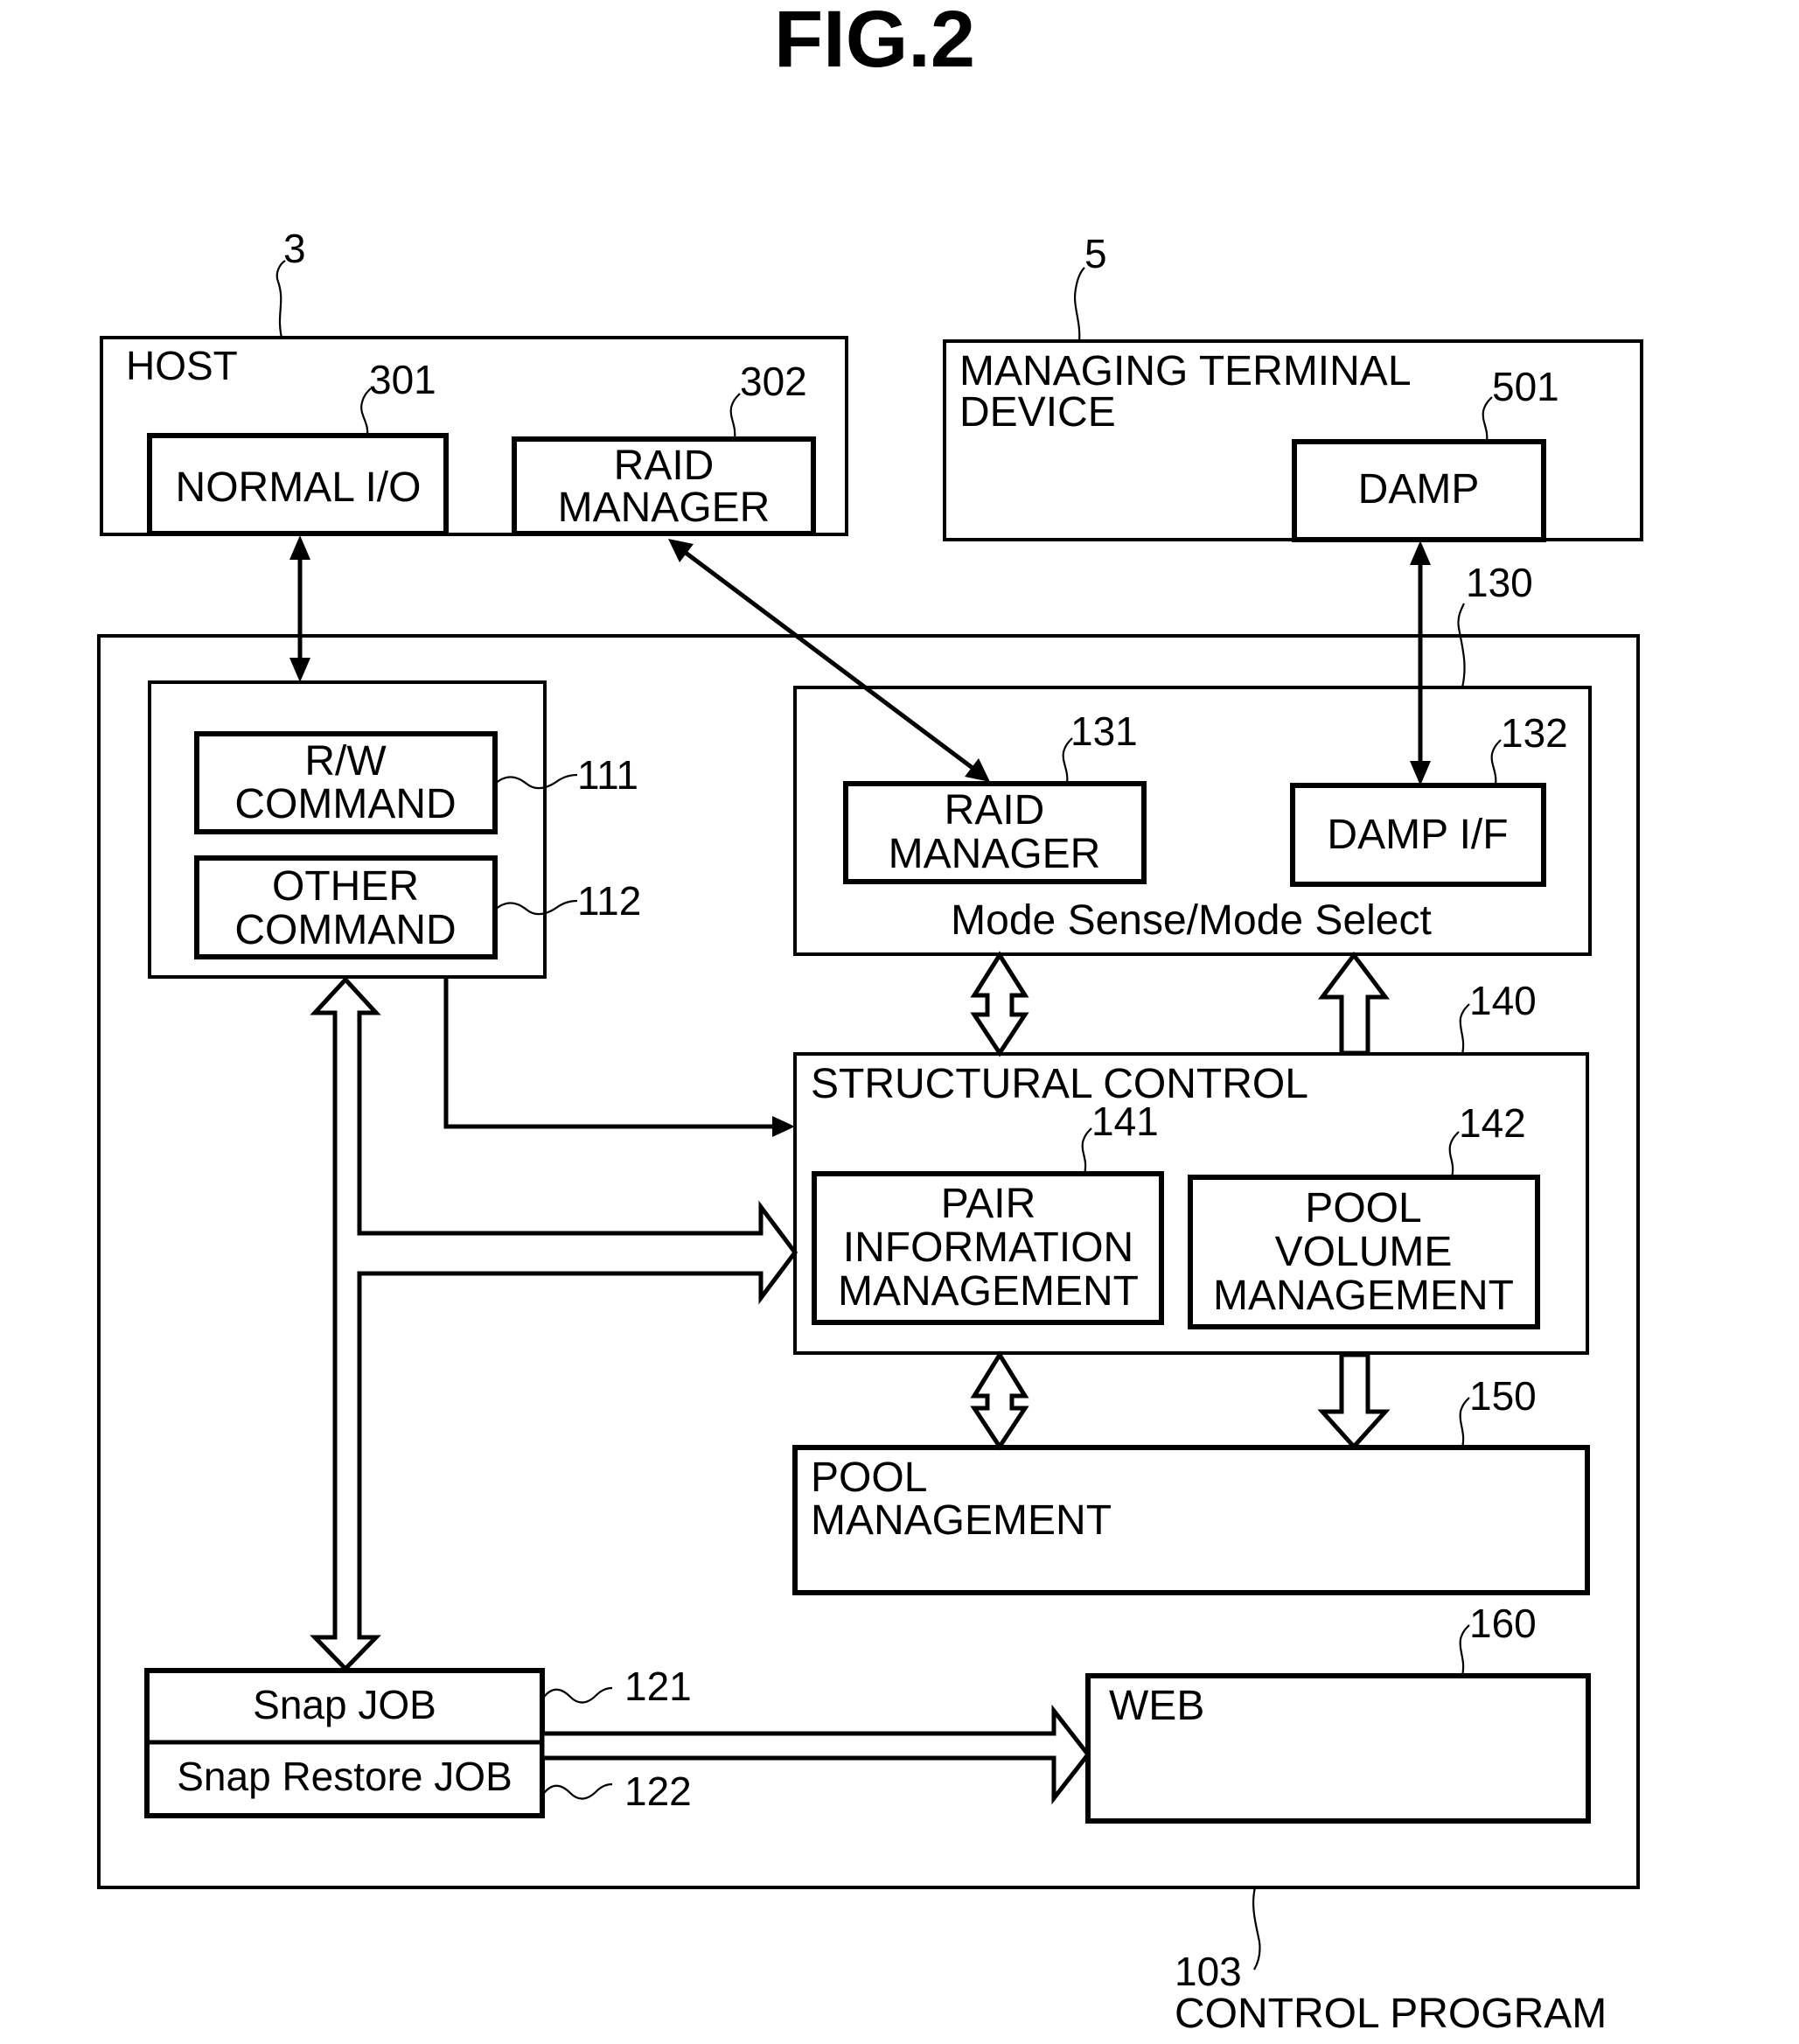  I want to click on pair-info-line1: PAIR, so click(988, 1204).